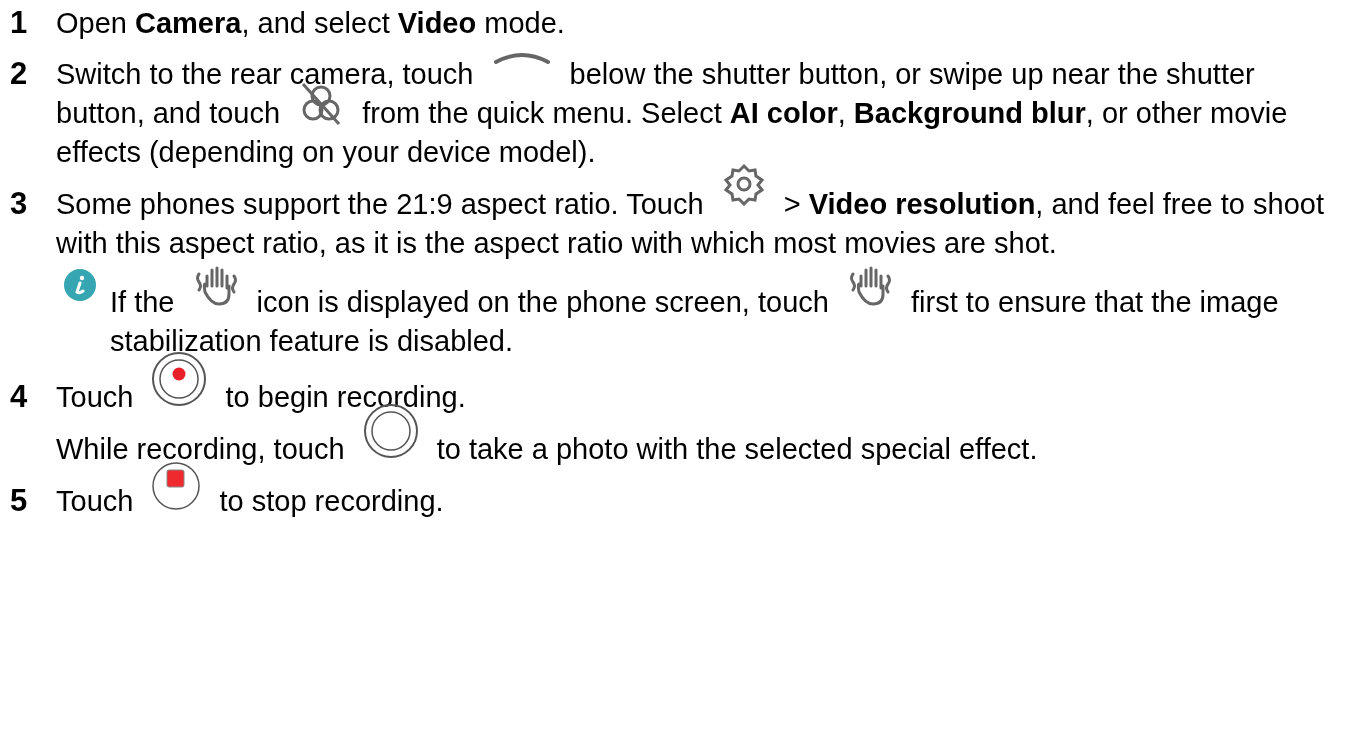 The width and height of the screenshot is (1372, 729). Describe the element at coordinates (179, 379) in the screenshot. I see `record-button-icon` at that location.